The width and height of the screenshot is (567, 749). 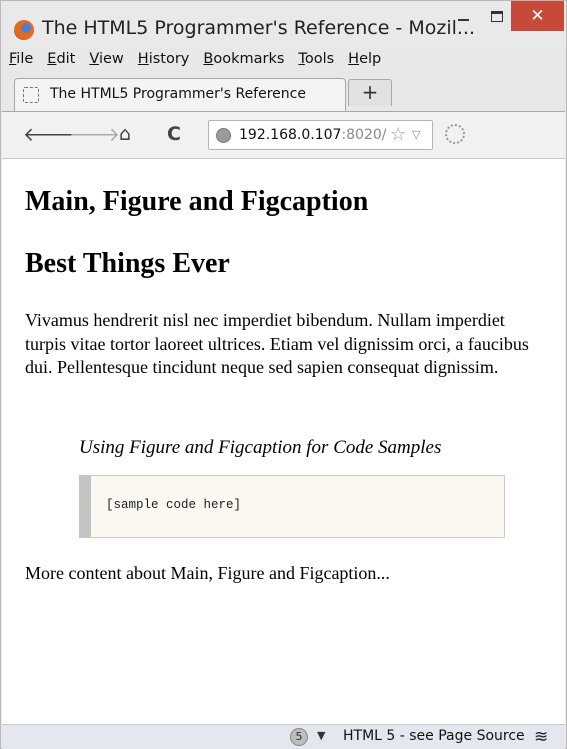 I want to click on page-icon, so click(x=31, y=95).